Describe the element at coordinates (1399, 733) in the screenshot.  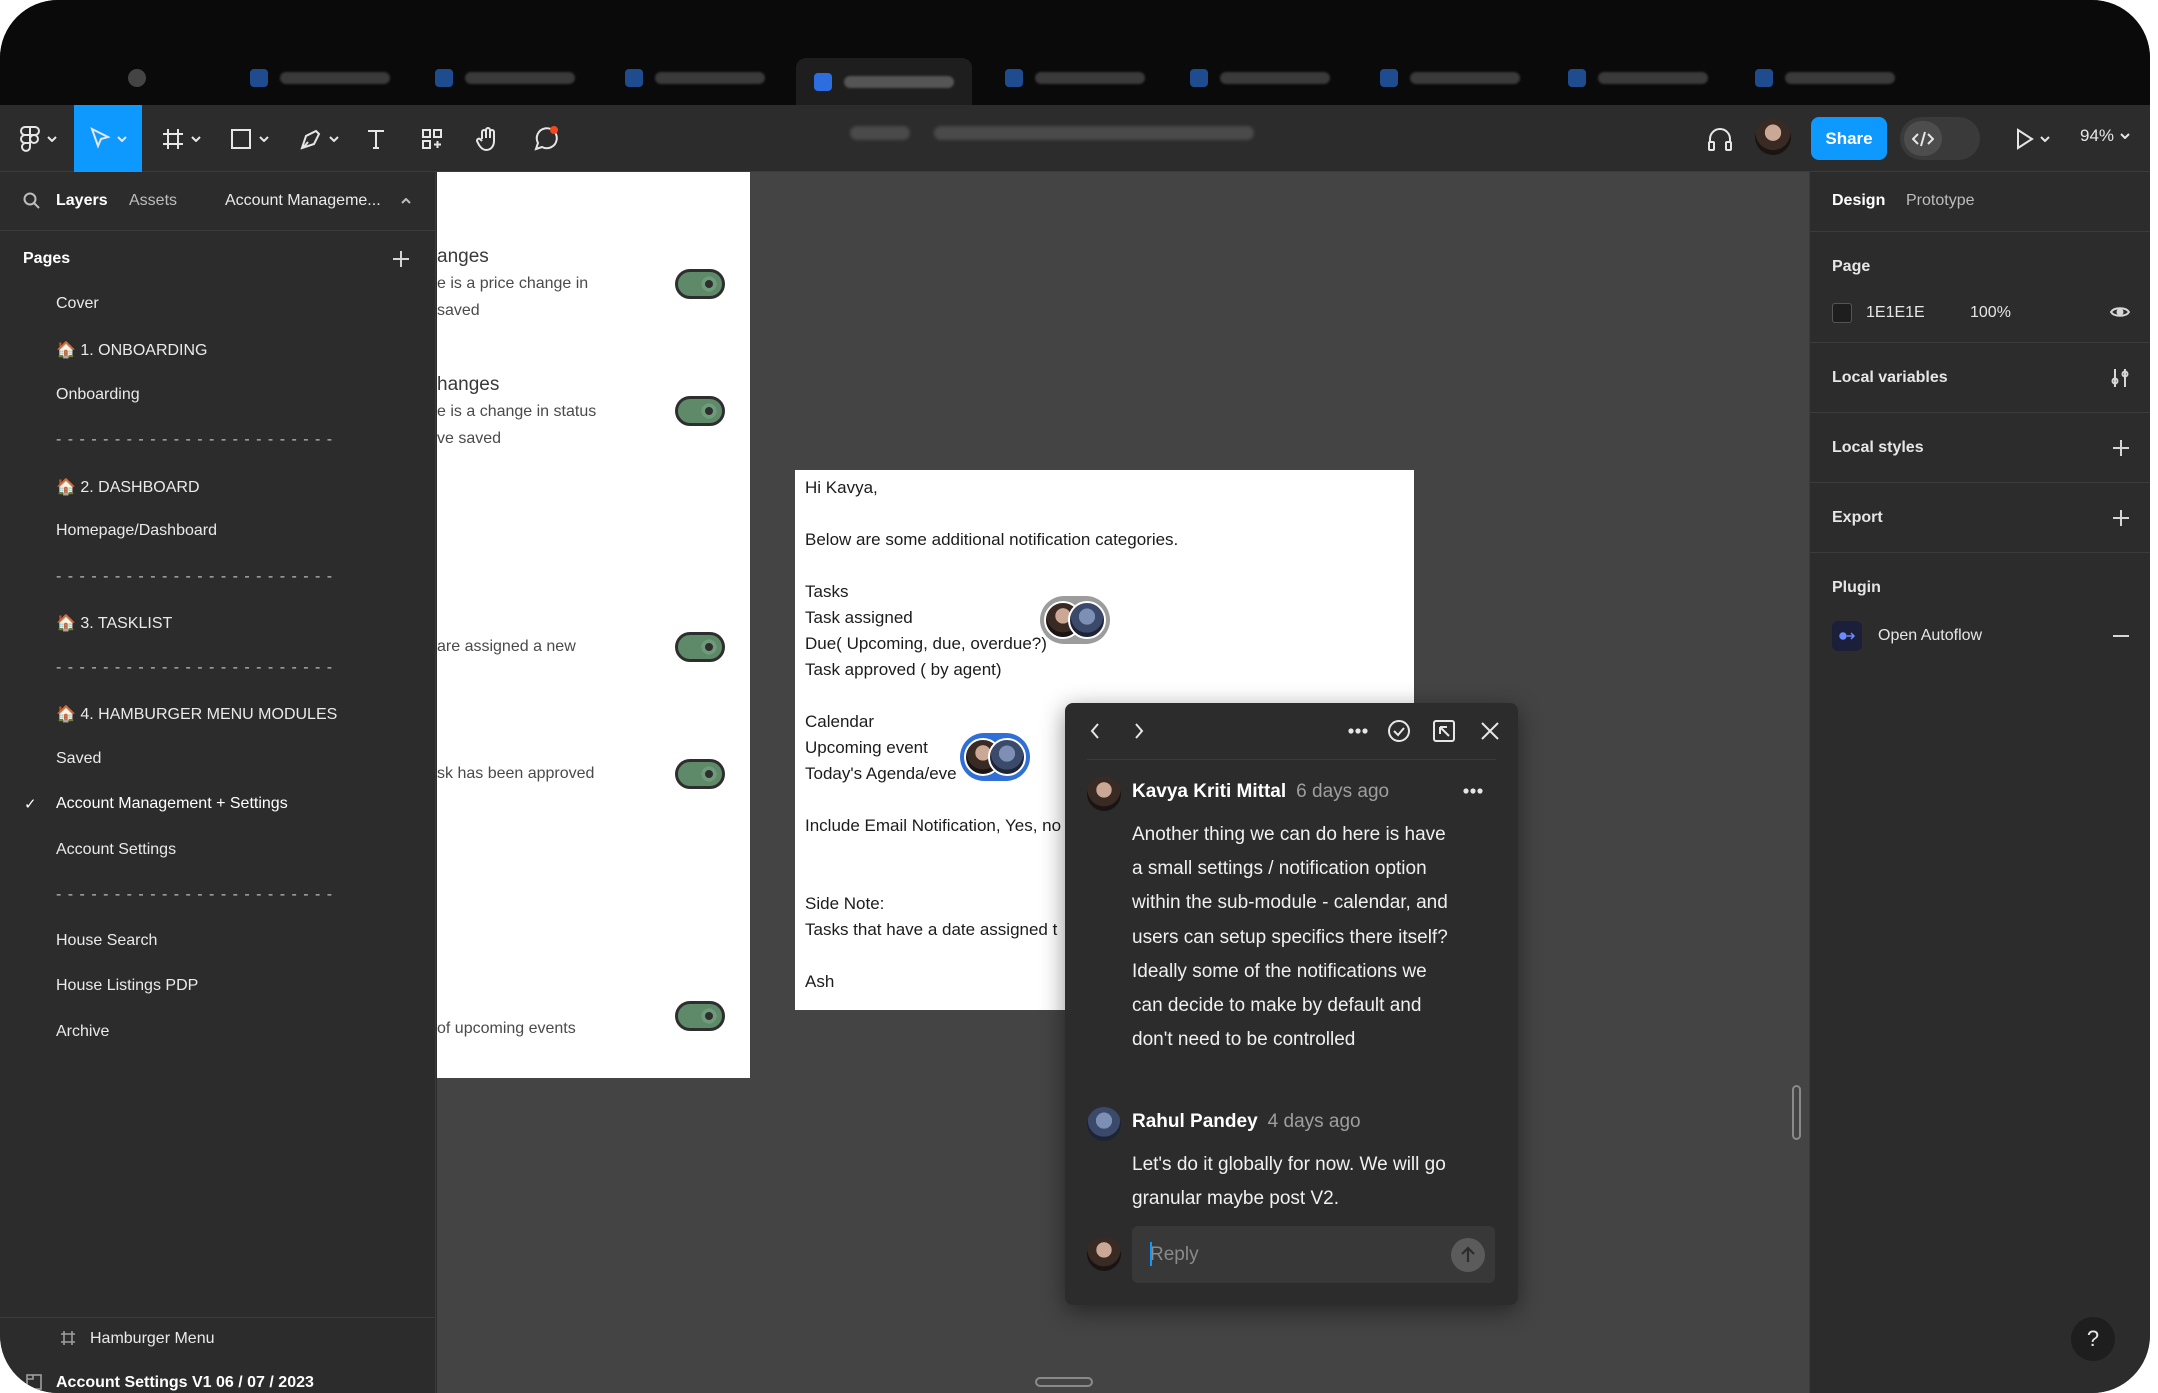
I see `resolve-button` at that location.